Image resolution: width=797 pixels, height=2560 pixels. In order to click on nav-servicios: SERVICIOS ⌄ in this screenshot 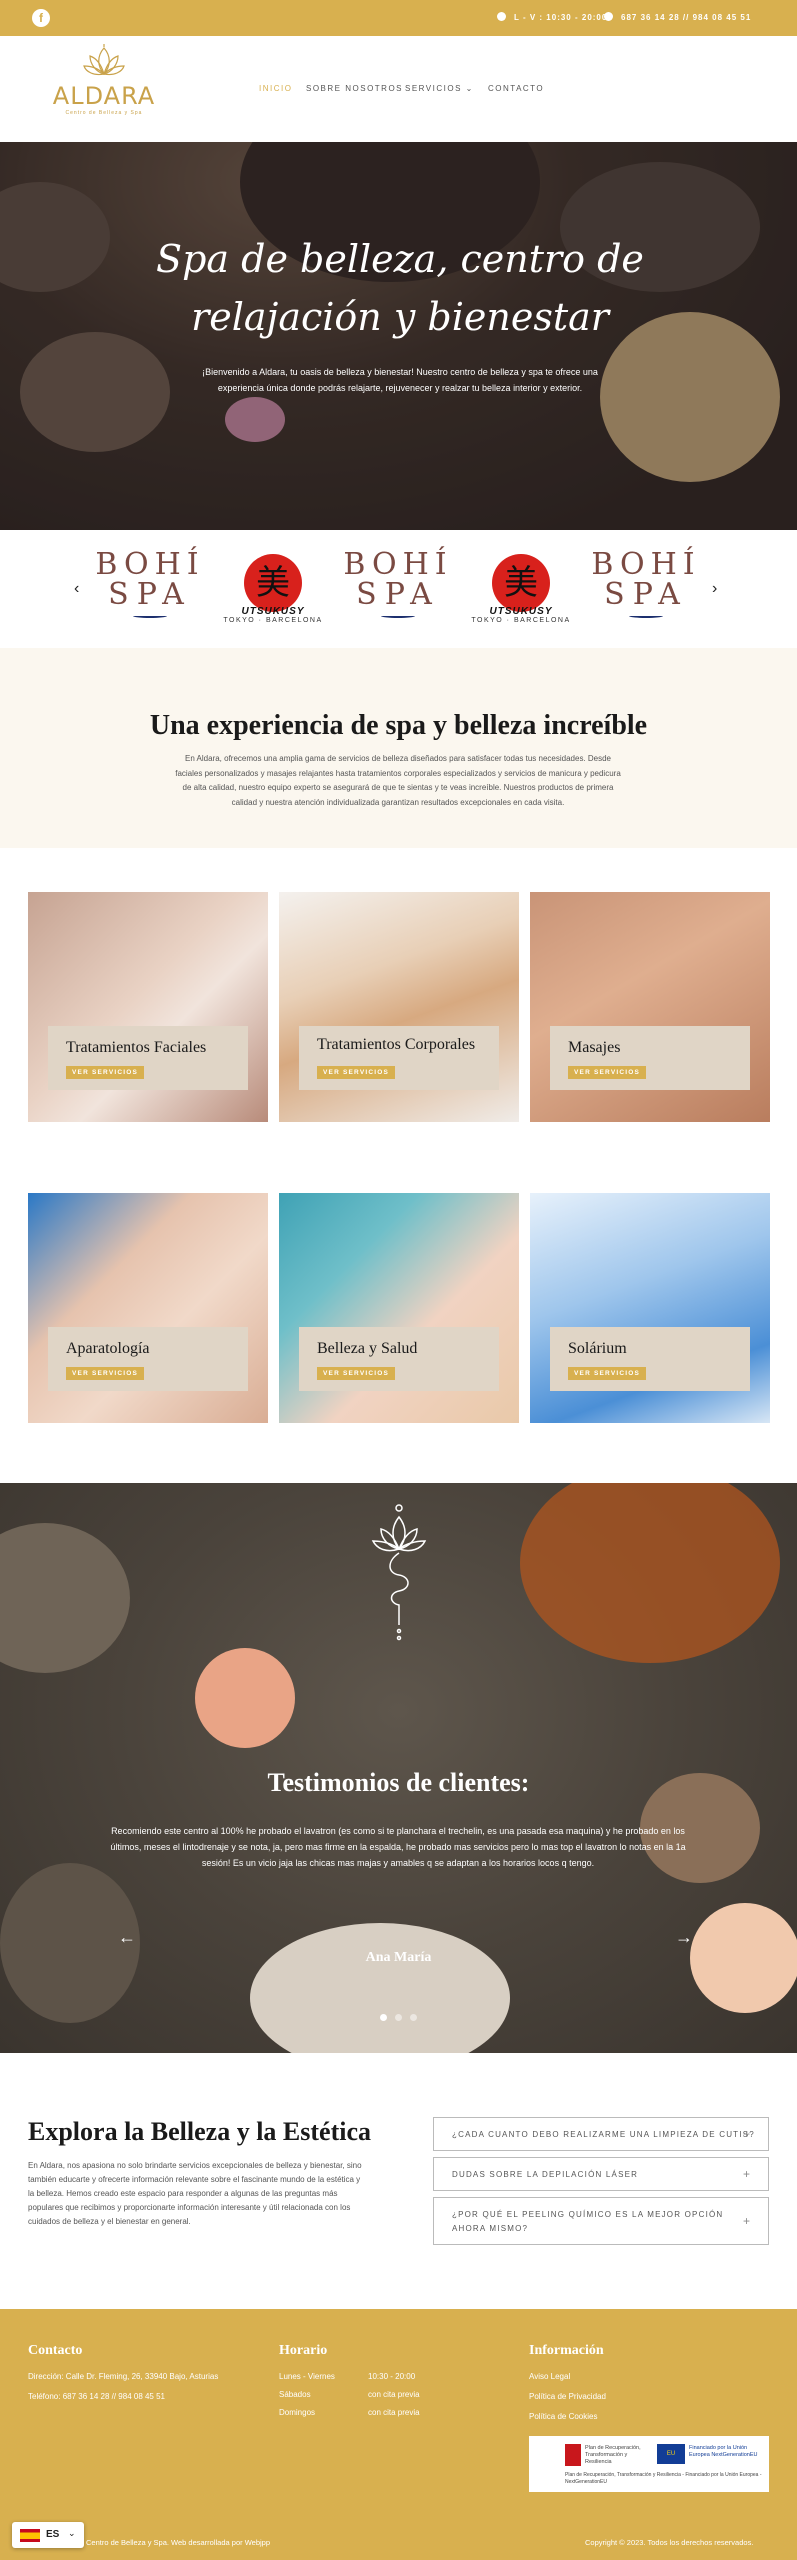, I will do `click(439, 88)`.